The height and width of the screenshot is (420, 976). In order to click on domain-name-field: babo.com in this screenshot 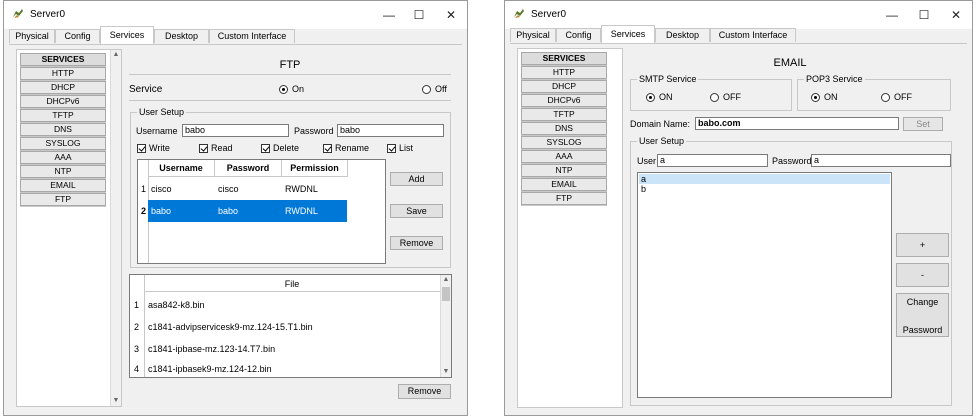, I will do `click(797, 123)`.